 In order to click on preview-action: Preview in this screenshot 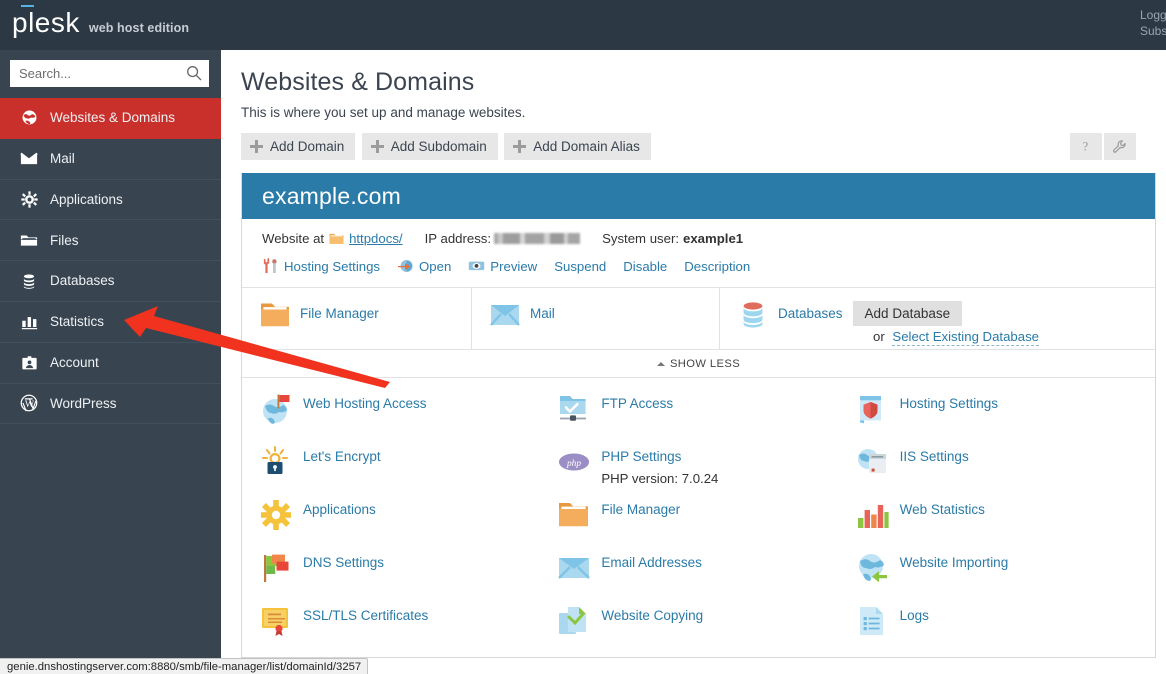, I will do `click(502, 266)`.